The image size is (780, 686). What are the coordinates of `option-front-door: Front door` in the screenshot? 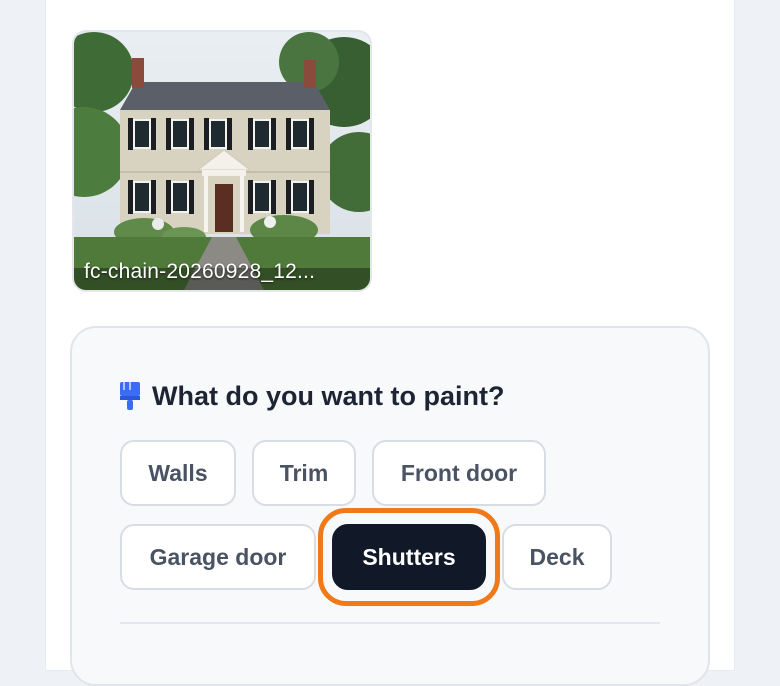 It's located at (459, 473).